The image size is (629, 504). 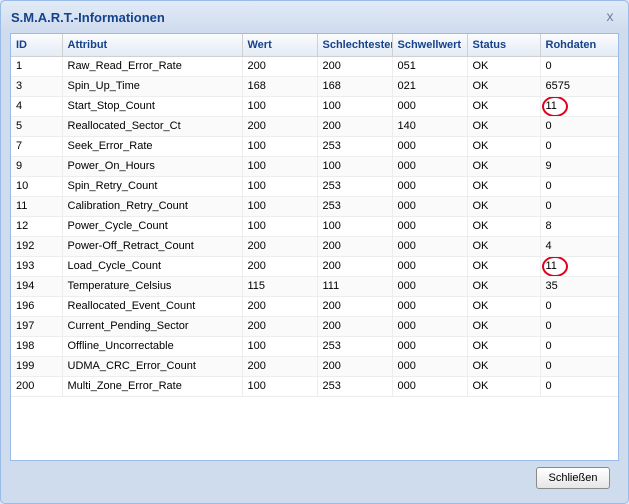 What do you see at coordinates (152, 45) in the screenshot?
I see `column-header-attribut: Attribut` at bounding box center [152, 45].